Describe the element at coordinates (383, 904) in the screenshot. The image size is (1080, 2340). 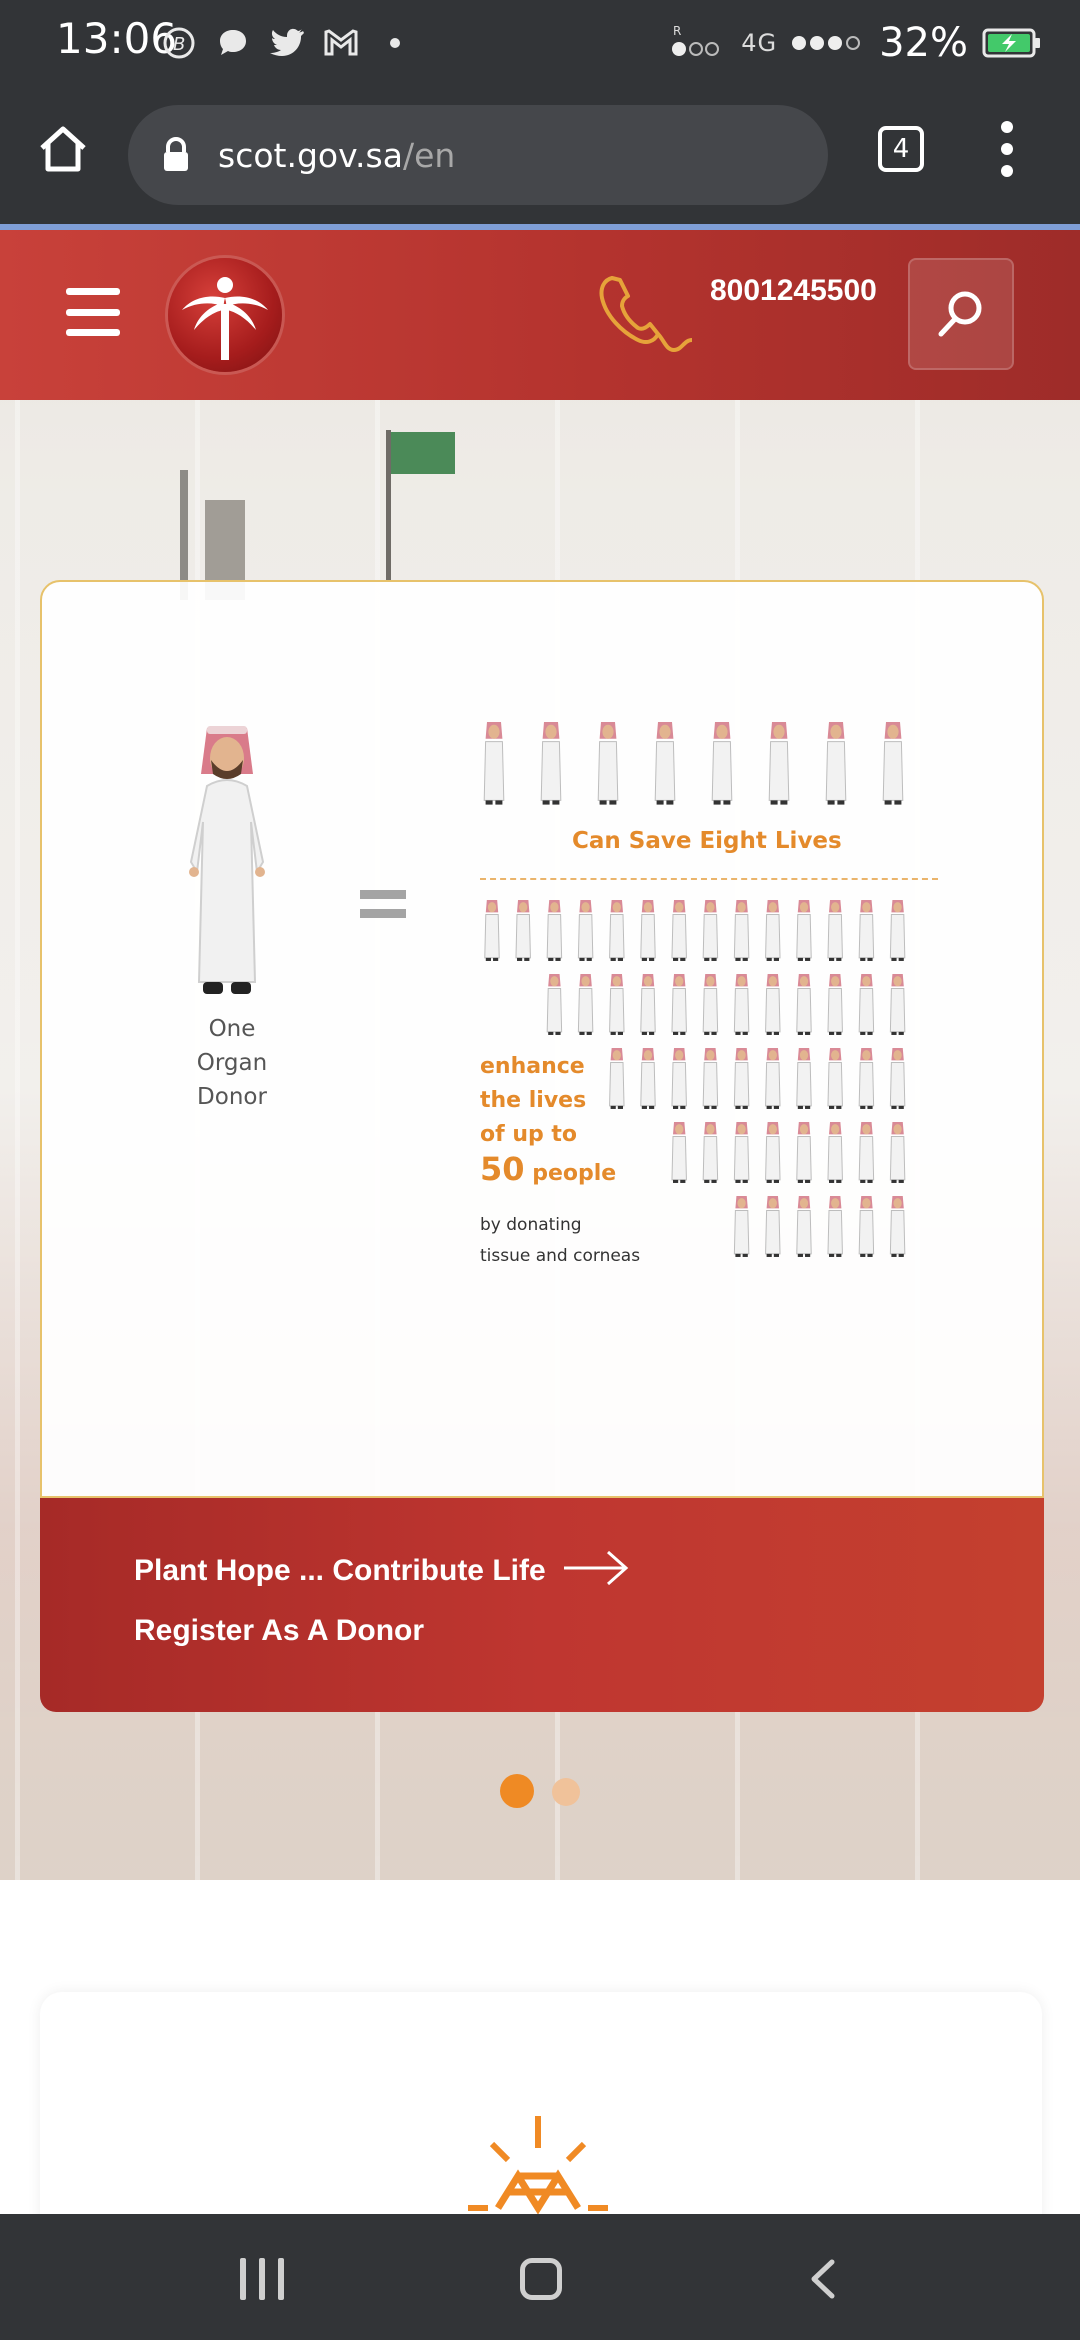
I see `equals-sign-icon` at that location.